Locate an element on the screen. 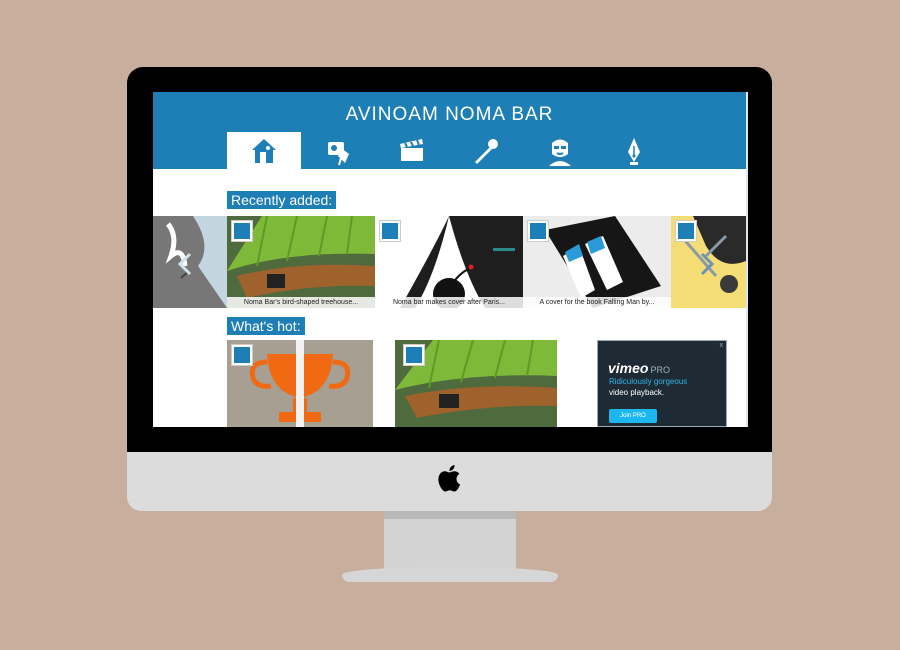 Image resolution: width=900 pixels, height=650 pixels. nav-clapperboard is located at coordinates (412, 150).